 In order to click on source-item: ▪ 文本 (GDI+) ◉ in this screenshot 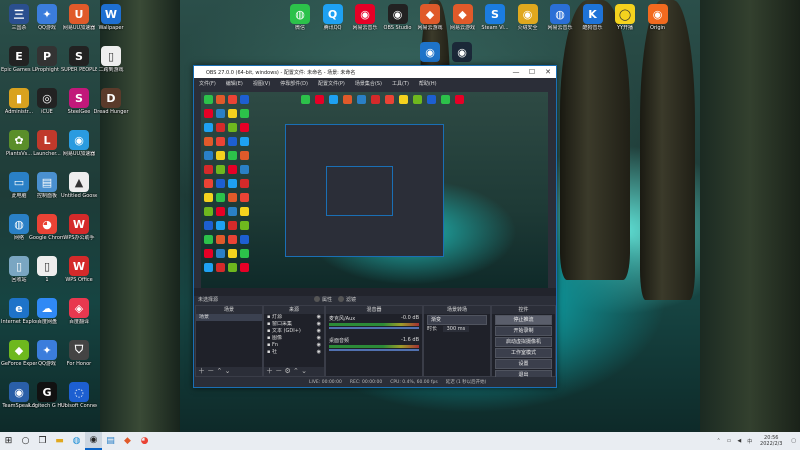, I will do `click(294, 331)`.